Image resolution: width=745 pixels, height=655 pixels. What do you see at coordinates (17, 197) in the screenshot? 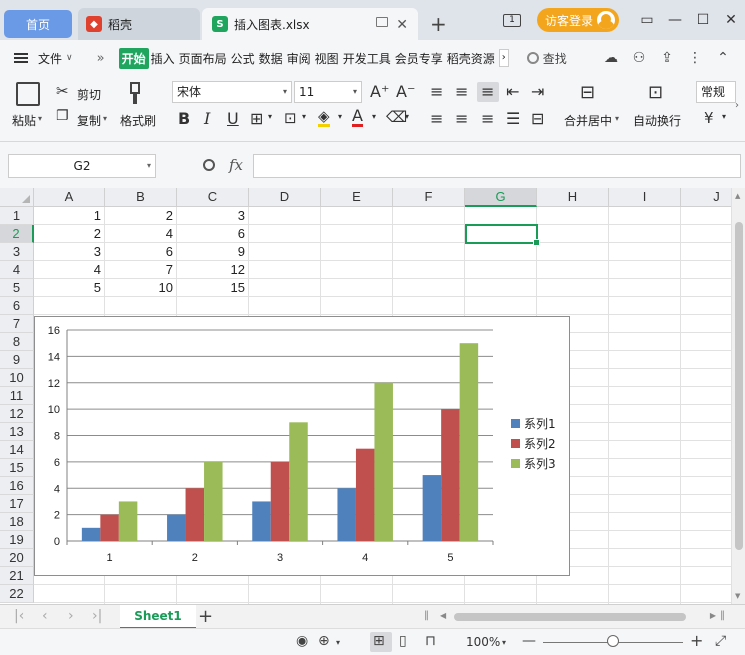
I see `select-all-corner` at bounding box center [17, 197].